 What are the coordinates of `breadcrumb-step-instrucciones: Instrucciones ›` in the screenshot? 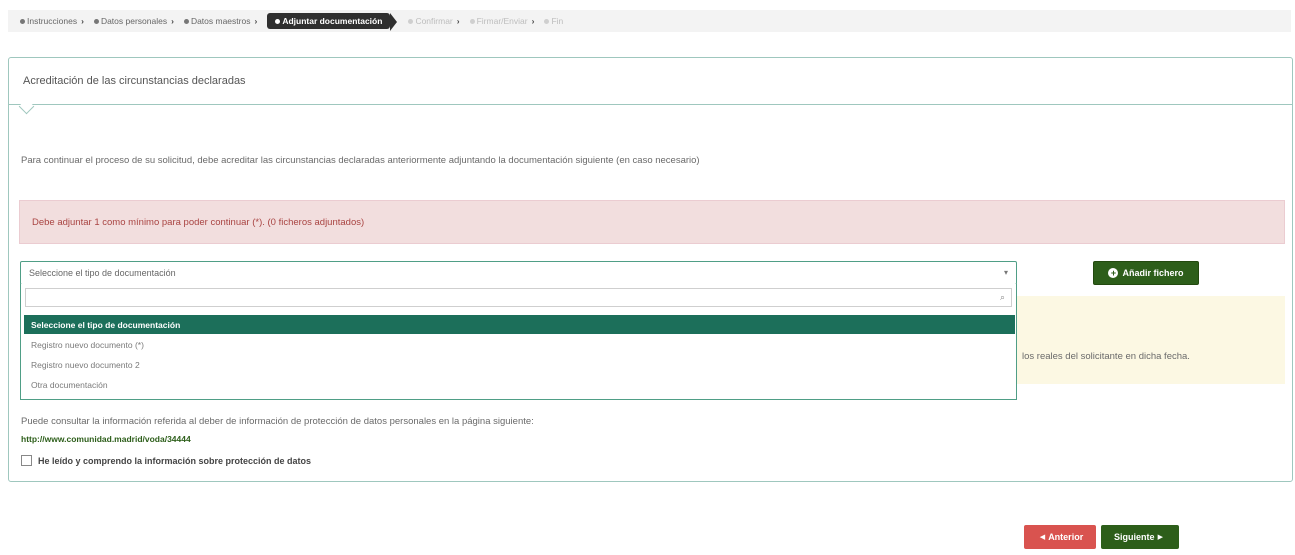 It's located at (54, 21).